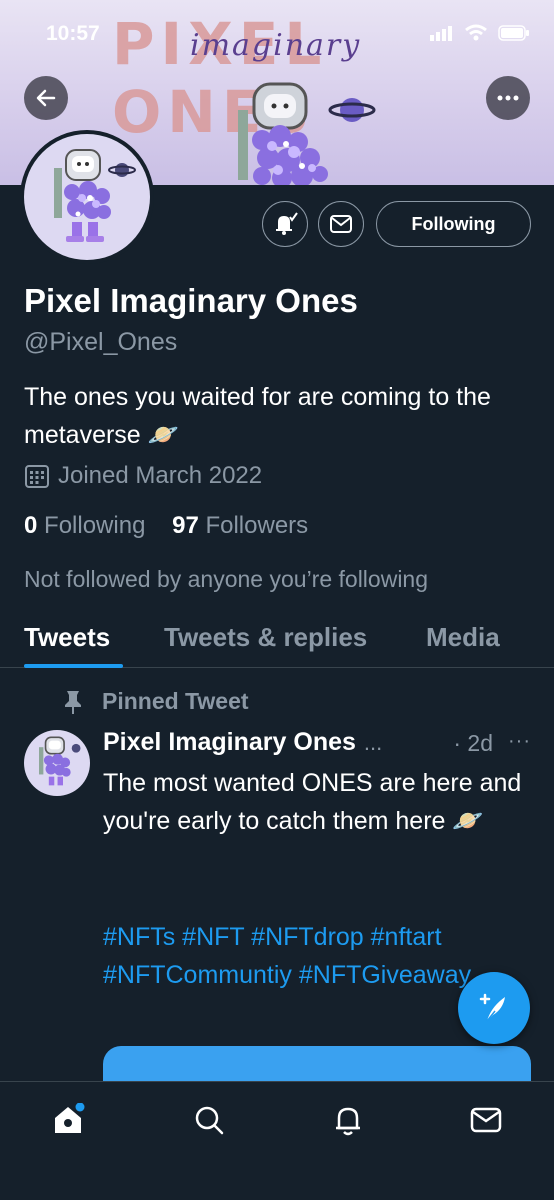 This screenshot has height=1200, width=554. What do you see at coordinates (60, 761) in the screenshot?
I see `astronaut-avatar-small-image` at bounding box center [60, 761].